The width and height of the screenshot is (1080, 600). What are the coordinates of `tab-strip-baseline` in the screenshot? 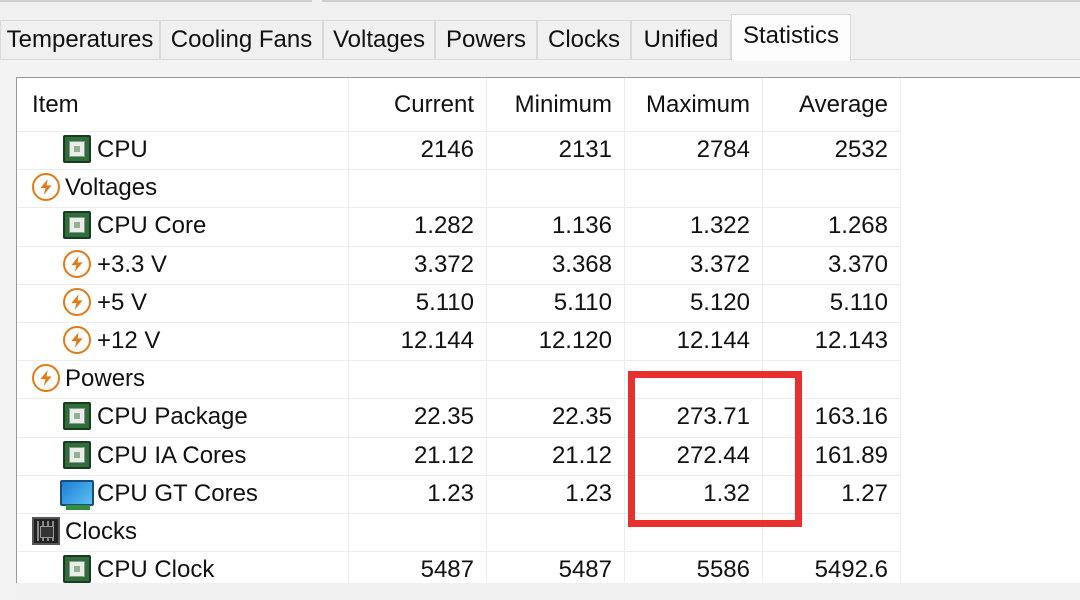 It's located at (540, 59).